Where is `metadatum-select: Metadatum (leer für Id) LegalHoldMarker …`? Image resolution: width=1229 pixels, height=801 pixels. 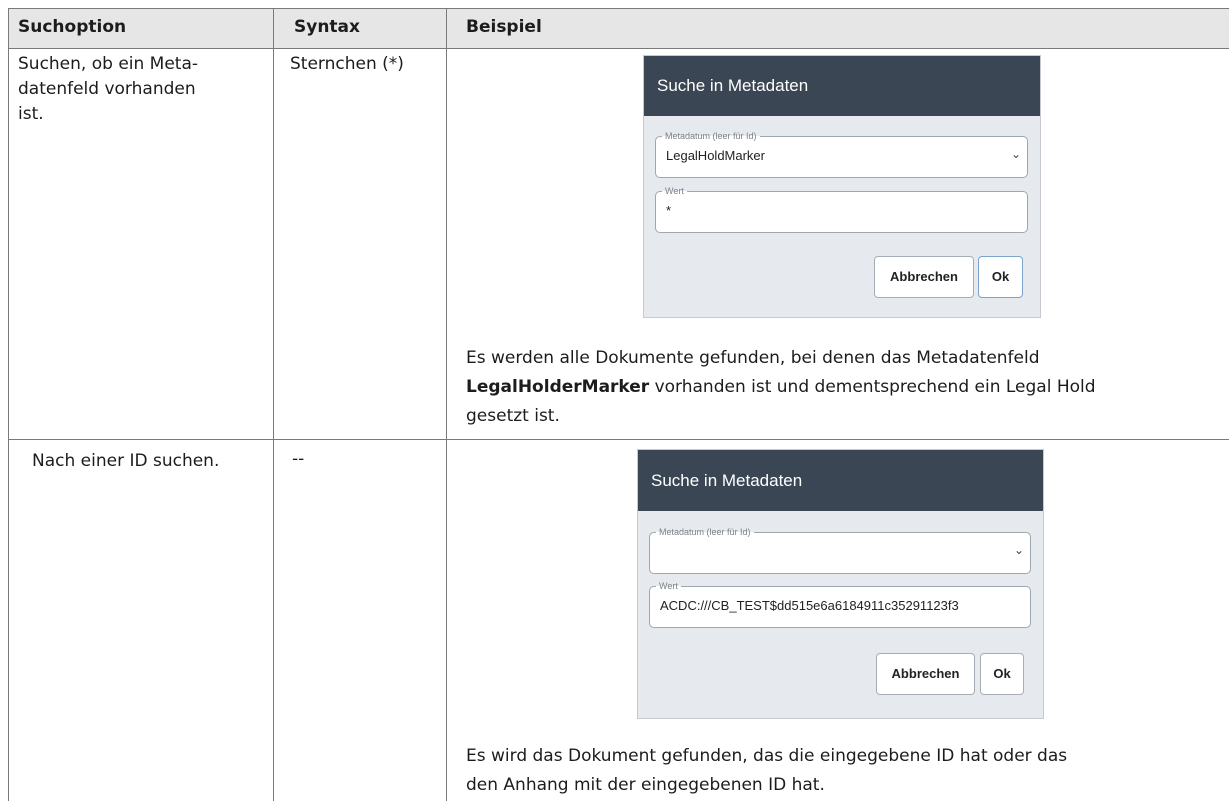
metadatum-select: Metadatum (leer für Id) LegalHoldMarker … is located at coordinates (841, 154).